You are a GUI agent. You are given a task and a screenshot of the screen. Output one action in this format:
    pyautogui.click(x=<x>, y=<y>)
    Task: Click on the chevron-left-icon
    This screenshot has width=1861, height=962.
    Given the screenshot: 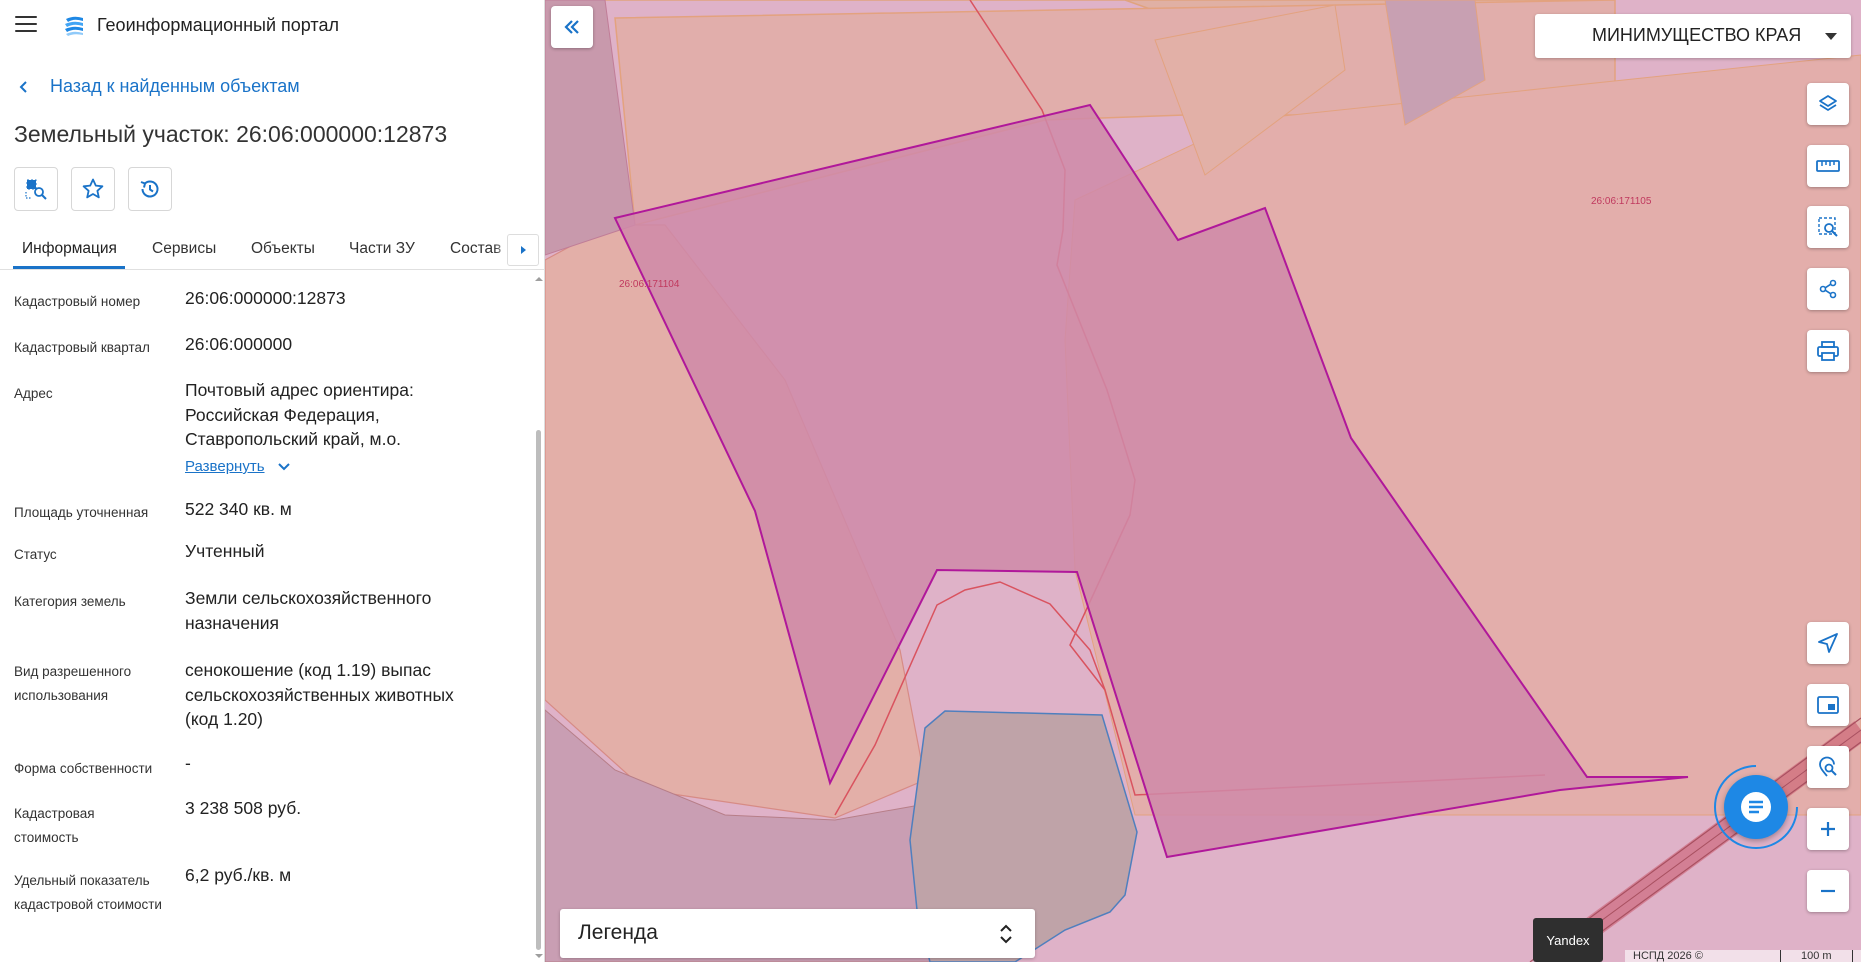 What is the action you would take?
    pyautogui.click(x=23, y=86)
    